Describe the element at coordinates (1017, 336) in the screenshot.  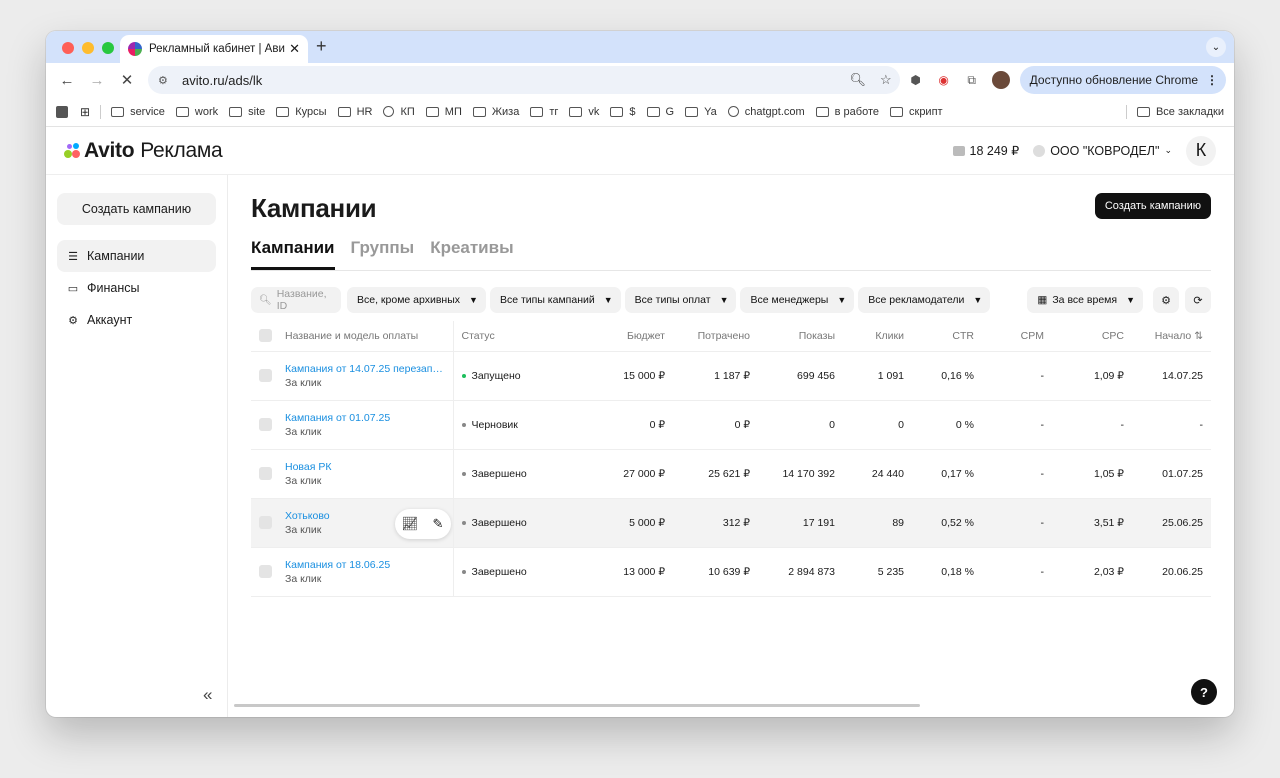
I see `col-header-cpm: CPM` at that location.